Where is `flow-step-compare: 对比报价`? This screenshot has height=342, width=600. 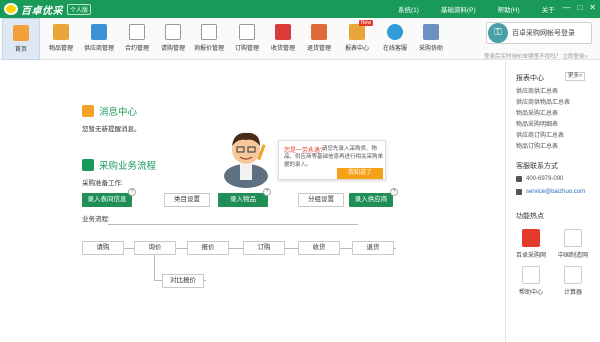 flow-step-compare: 对比报价 is located at coordinates (183, 281).